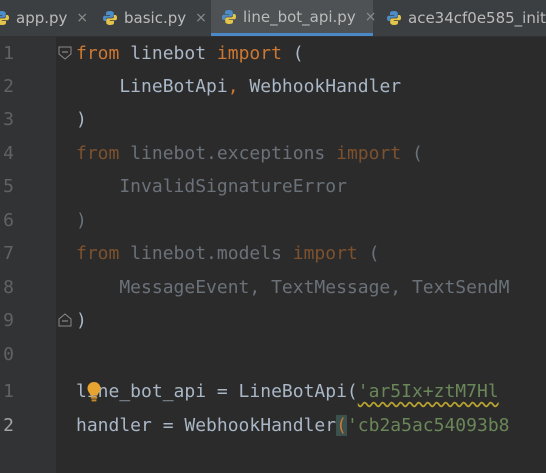 The width and height of the screenshot is (546, 473). Describe the element at coordinates (8, 220) in the screenshot. I see `line-number: 6` at that location.